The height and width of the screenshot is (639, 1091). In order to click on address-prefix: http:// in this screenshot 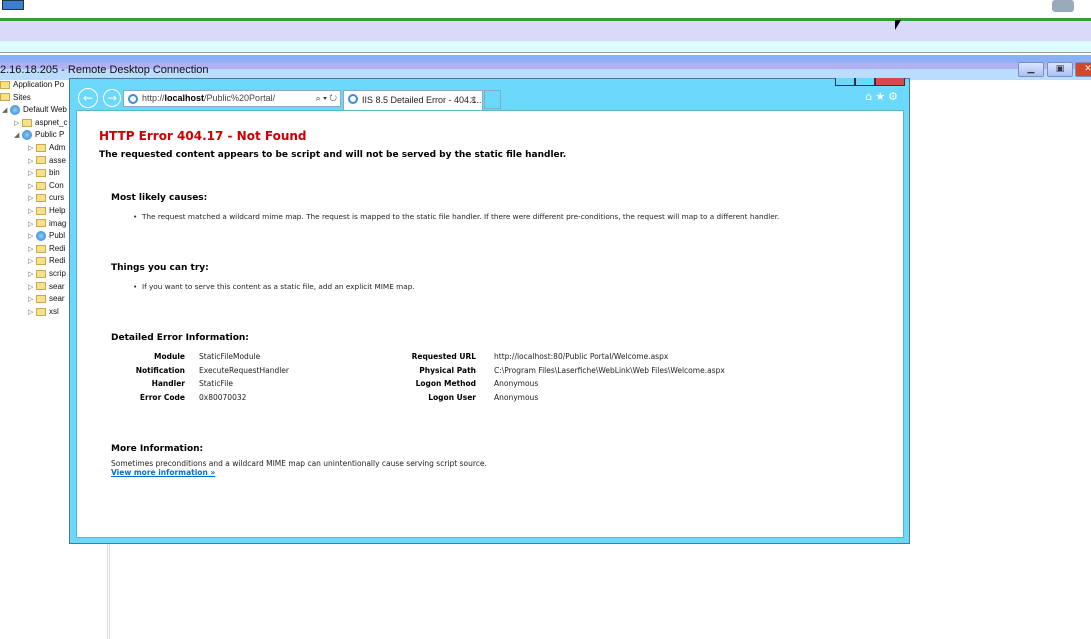, I will do `click(153, 98)`.